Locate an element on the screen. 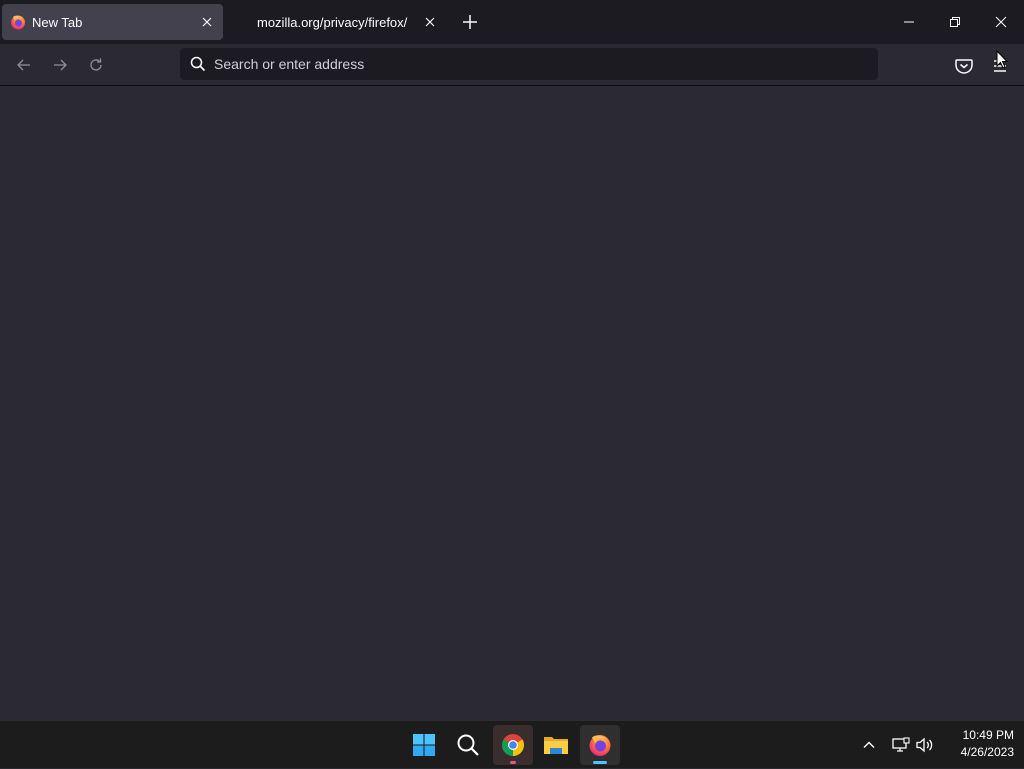 The width and height of the screenshot is (1024, 769). chevron-up-icon is located at coordinates (869, 744).